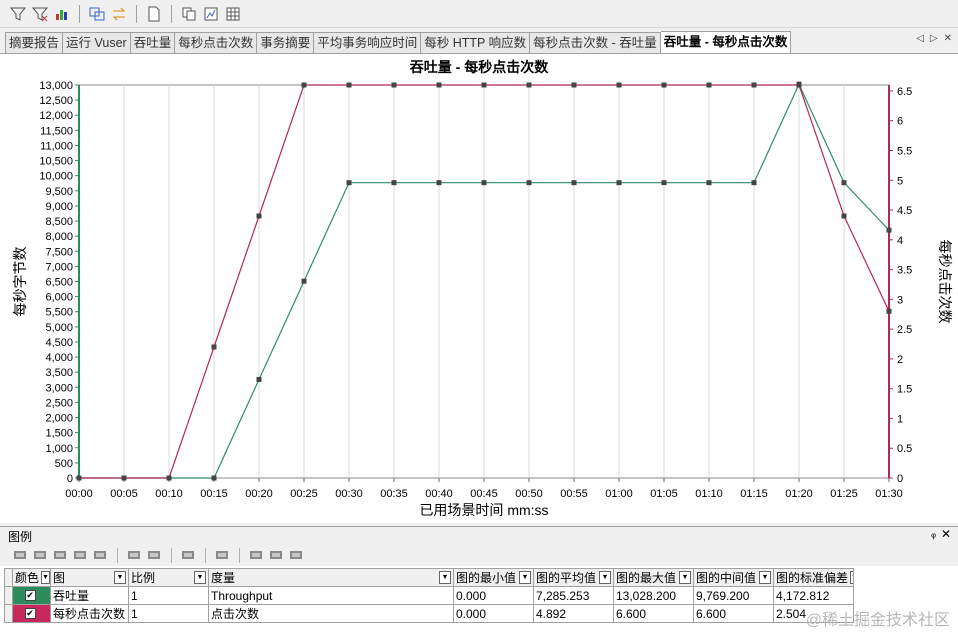  What do you see at coordinates (189, 14) in the screenshot?
I see `copy-icon` at bounding box center [189, 14].